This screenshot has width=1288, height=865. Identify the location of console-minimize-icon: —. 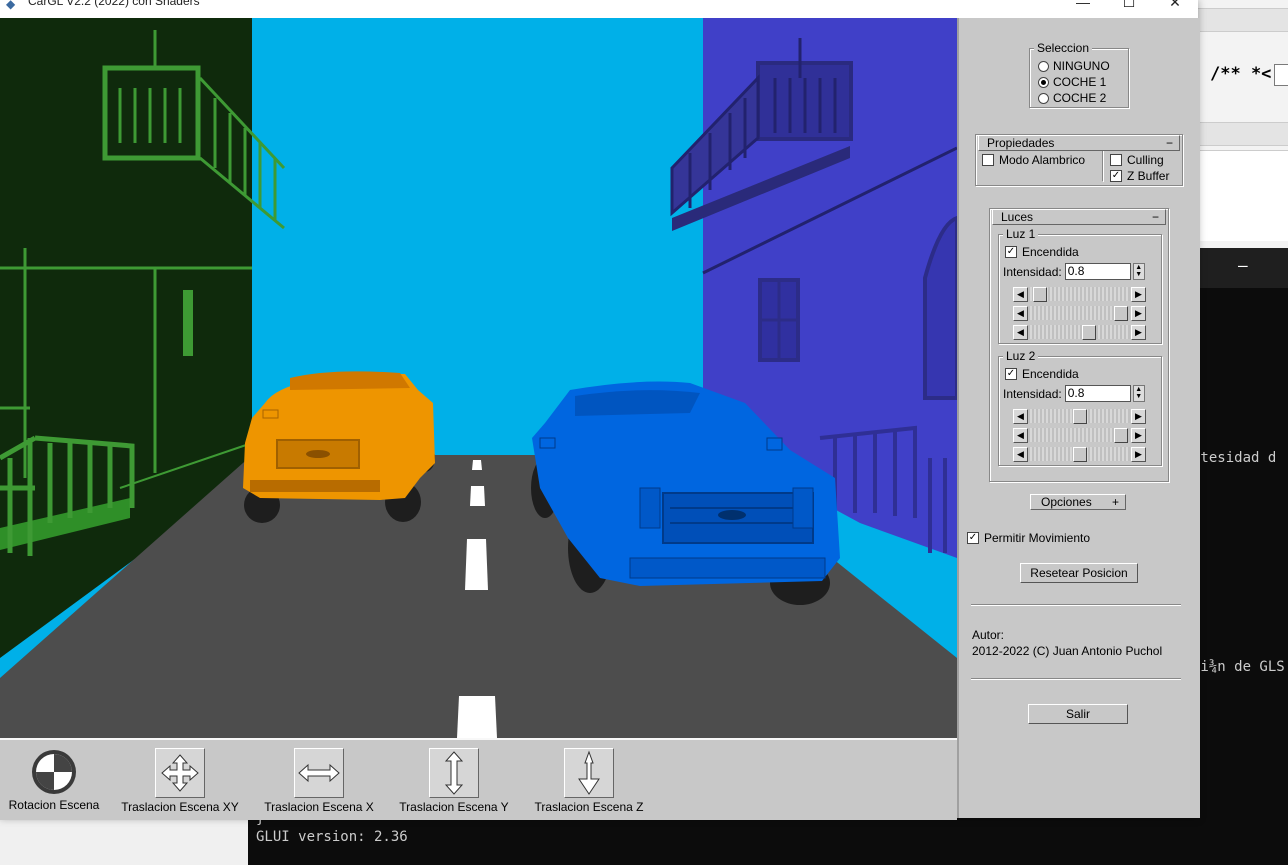
(1243, 265).